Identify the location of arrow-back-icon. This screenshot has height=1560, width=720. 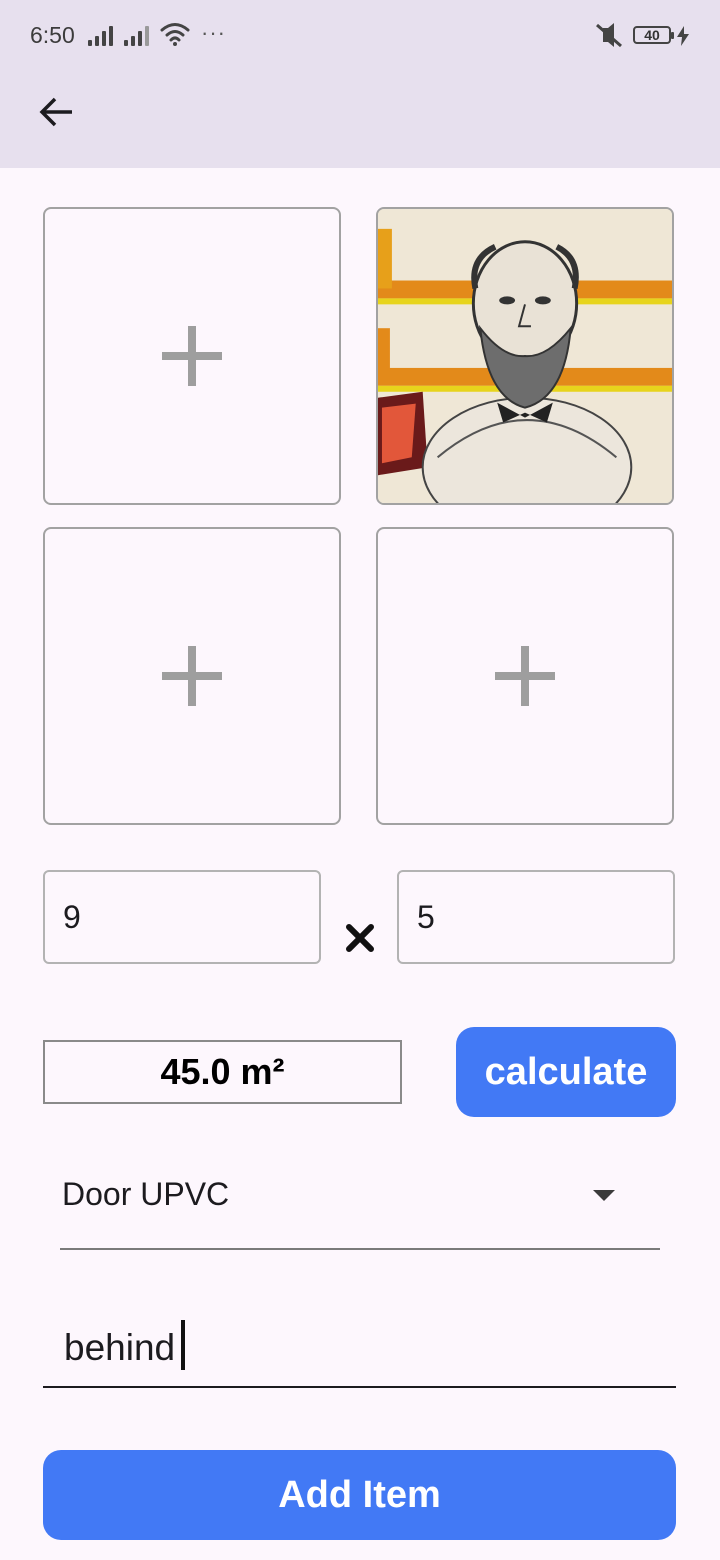
(55, 112).